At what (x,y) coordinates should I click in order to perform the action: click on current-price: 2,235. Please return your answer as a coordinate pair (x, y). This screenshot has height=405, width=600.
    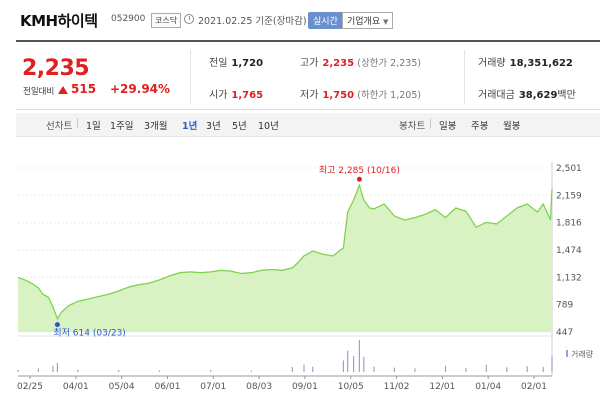
    Looking at the image, I should click on (56, 68).